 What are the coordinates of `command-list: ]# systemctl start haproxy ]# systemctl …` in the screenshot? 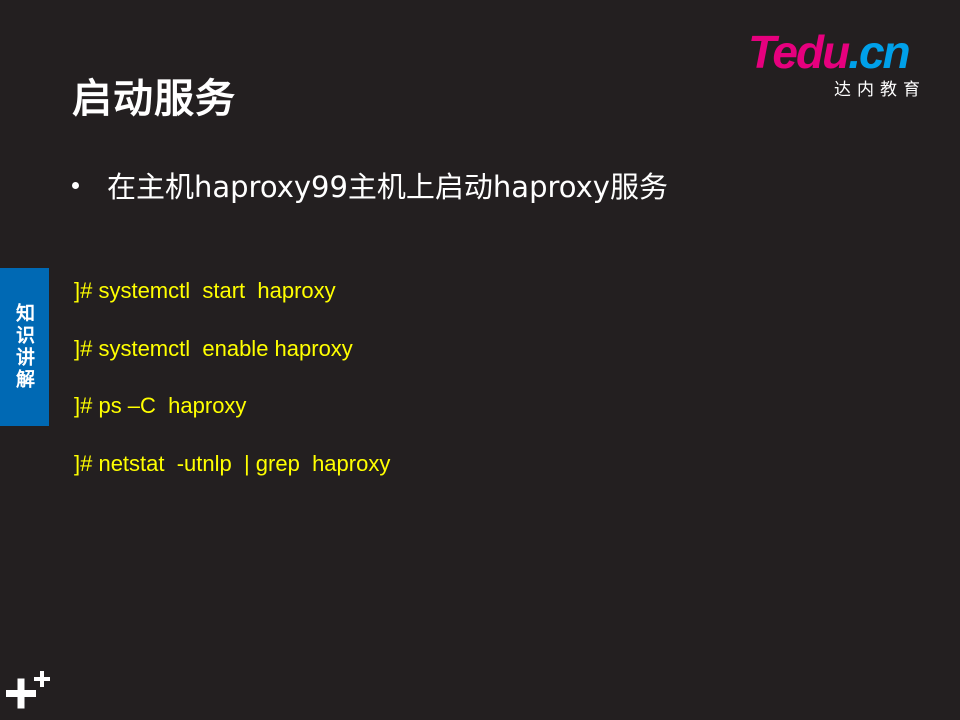 It's located at (232, 391).